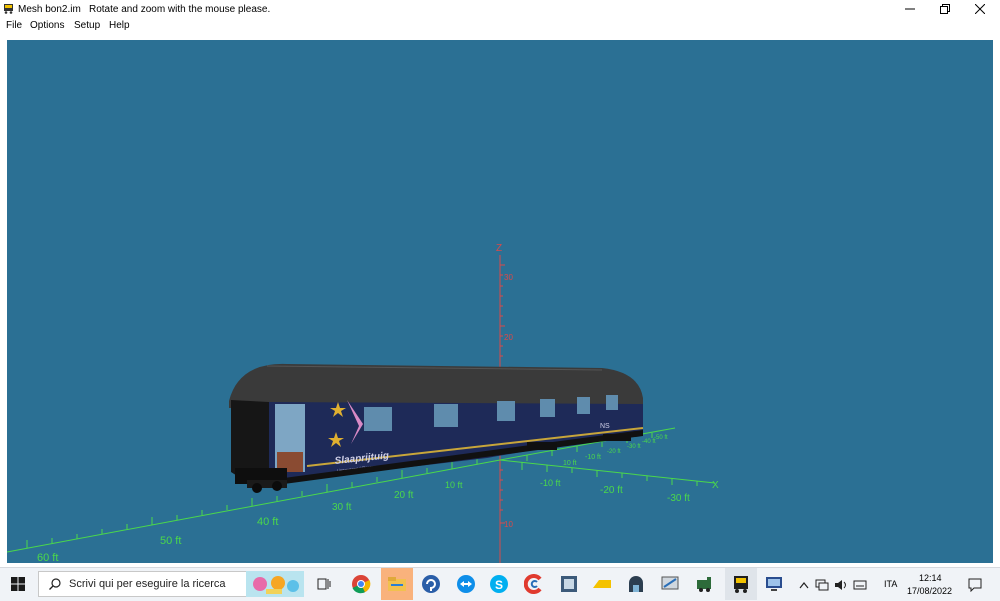 Image resolution: width=1000 pixels, height=601 pixels. Describe the element at coordinates (49, 9) in the screenshot. I see `window-title: Mesh bon2.im` at that location.